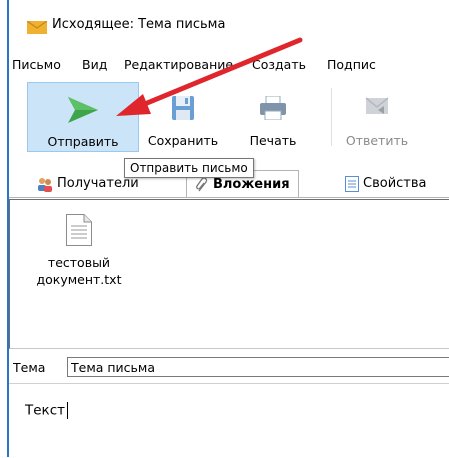  Describe the element at coordinates (94, 64) in the screenshot. I see `menu-view: Вид` at that location.